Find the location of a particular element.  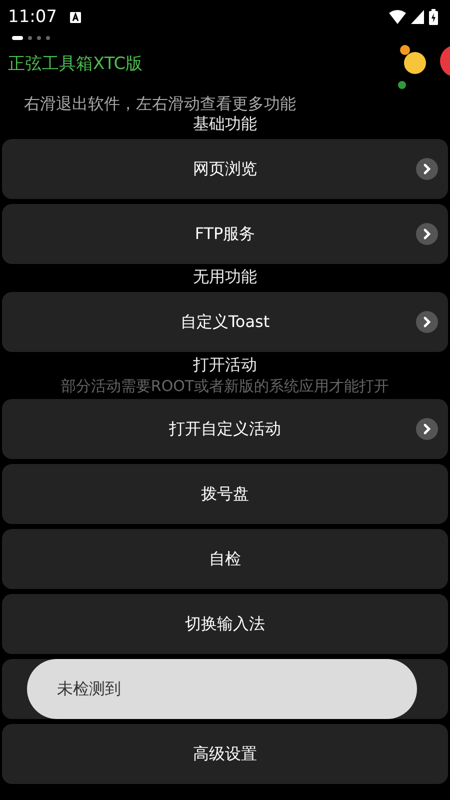

status-time: 11:07 is located at coordinates (32, 17).